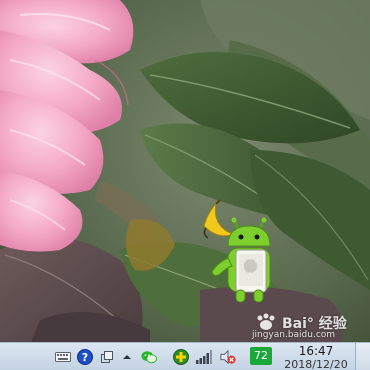  I want to click on tray-clock: 16:47 2018/12/20, so click(316, 357).